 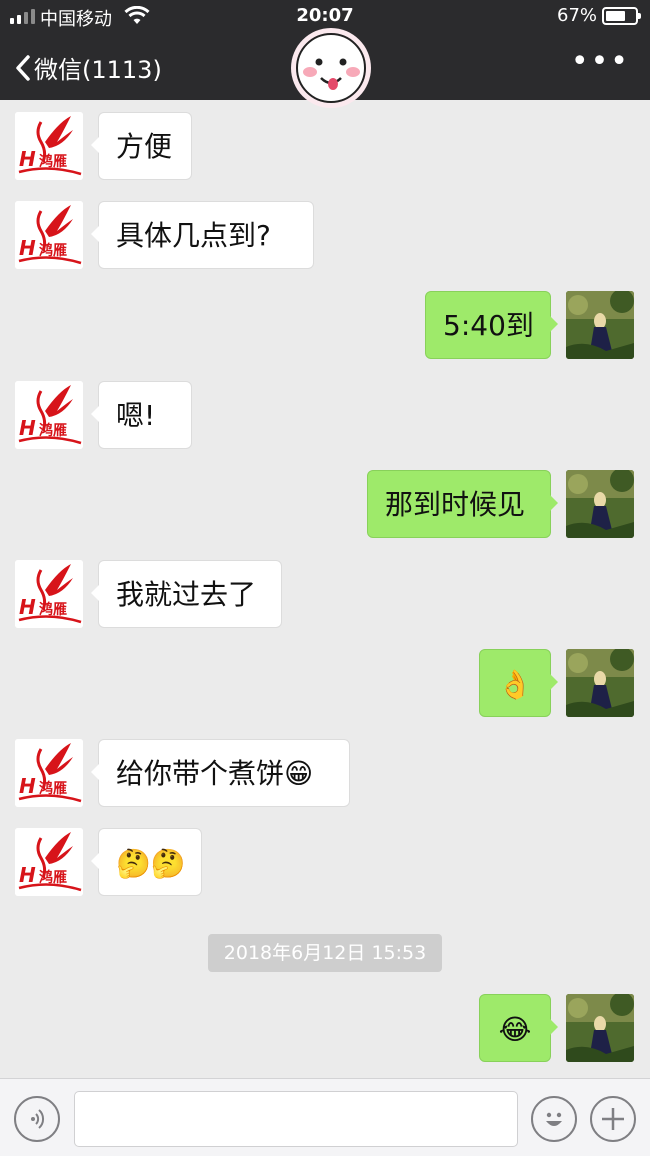 I want to click on back-chevron-icon, so click(x=23, y=67).